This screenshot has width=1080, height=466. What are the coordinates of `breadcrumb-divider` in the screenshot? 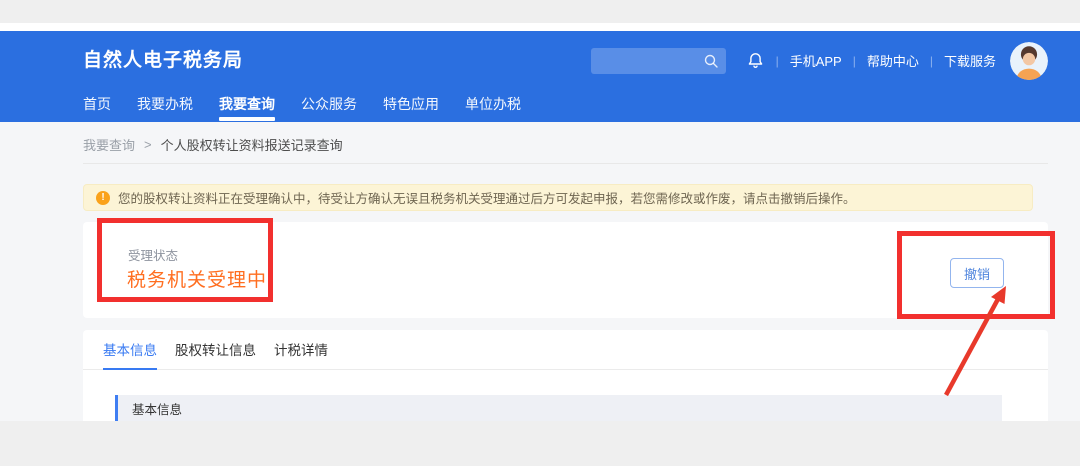 It's located at (565, 163).